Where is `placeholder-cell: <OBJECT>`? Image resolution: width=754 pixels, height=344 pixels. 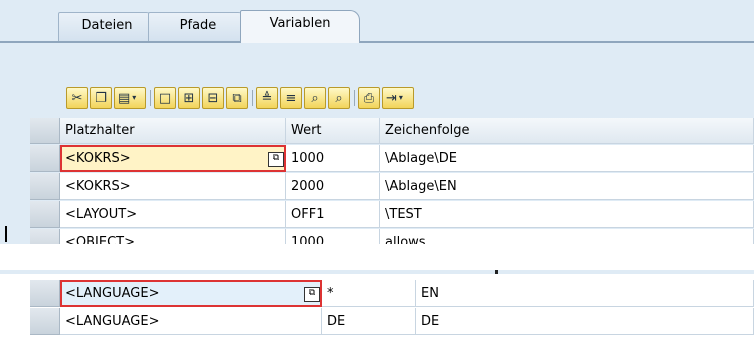 placeholder-cell: <OBJECT> is located at coordinates (173, 236).